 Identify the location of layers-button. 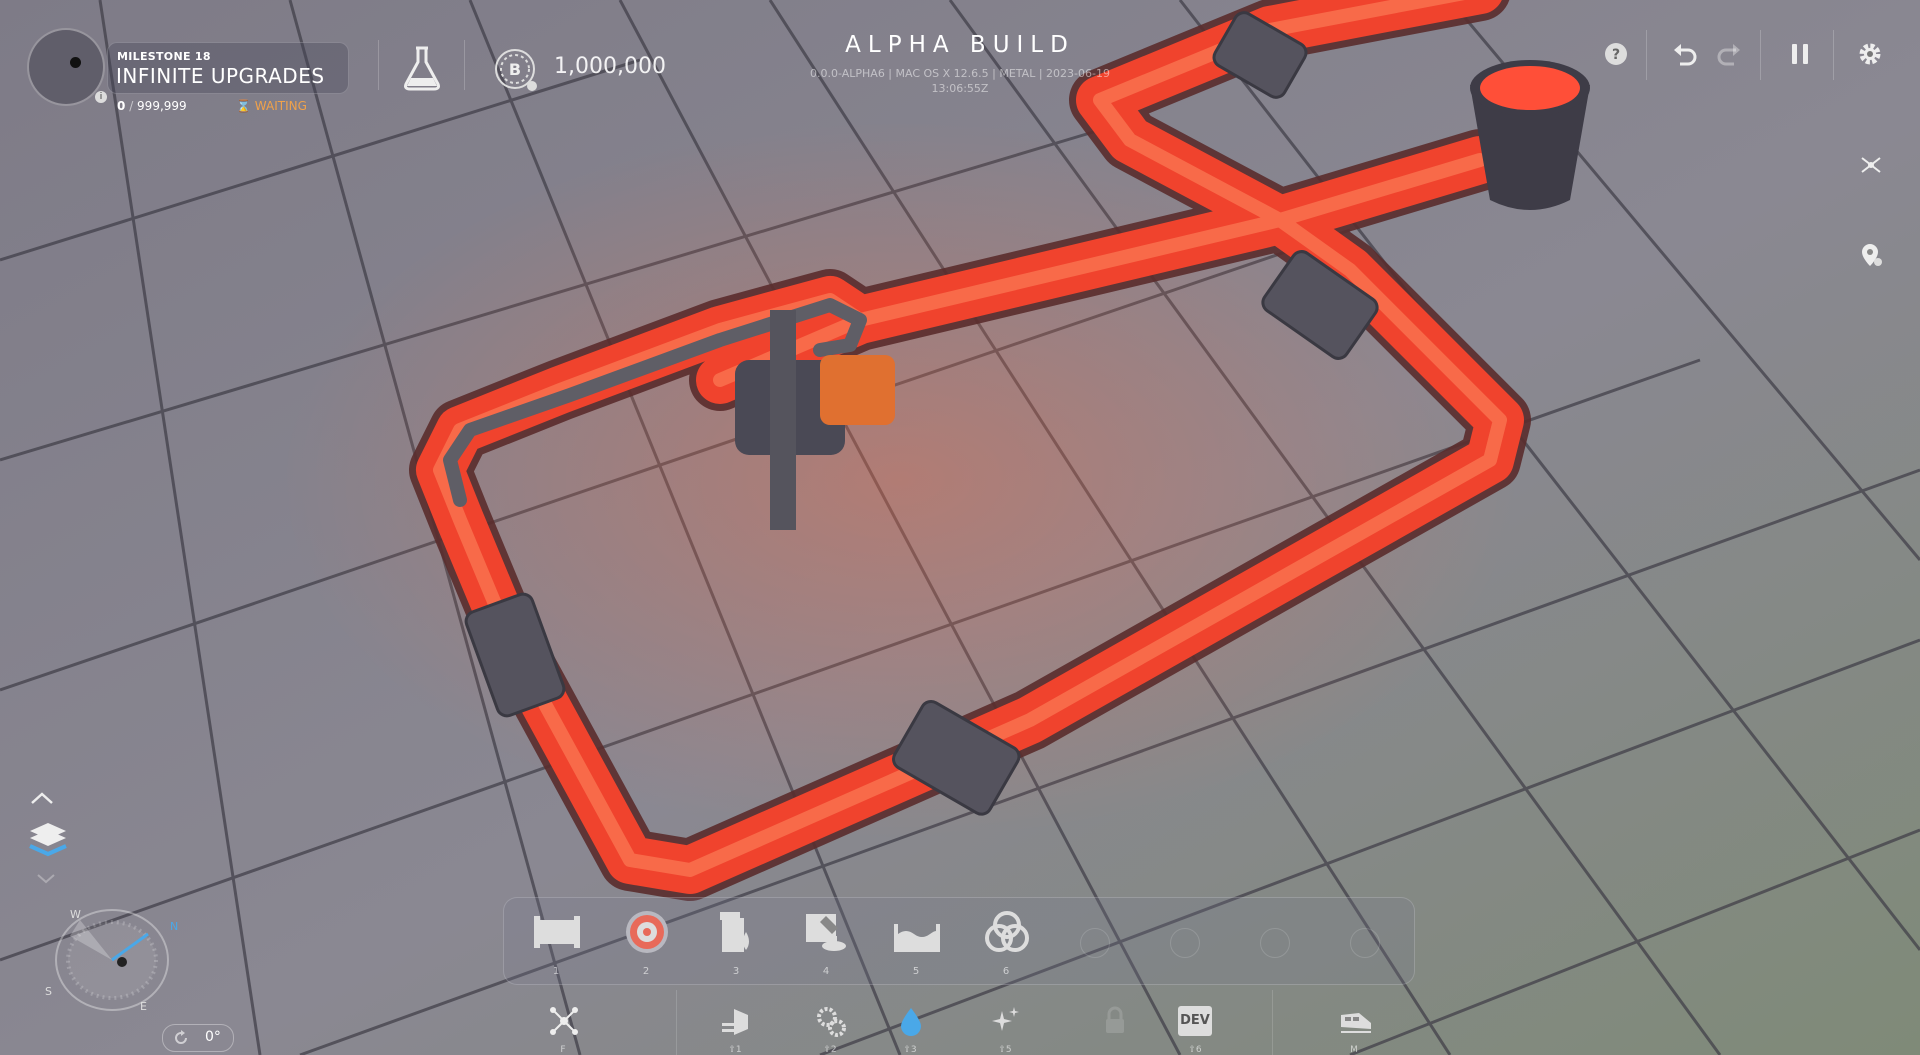
(48, 840).